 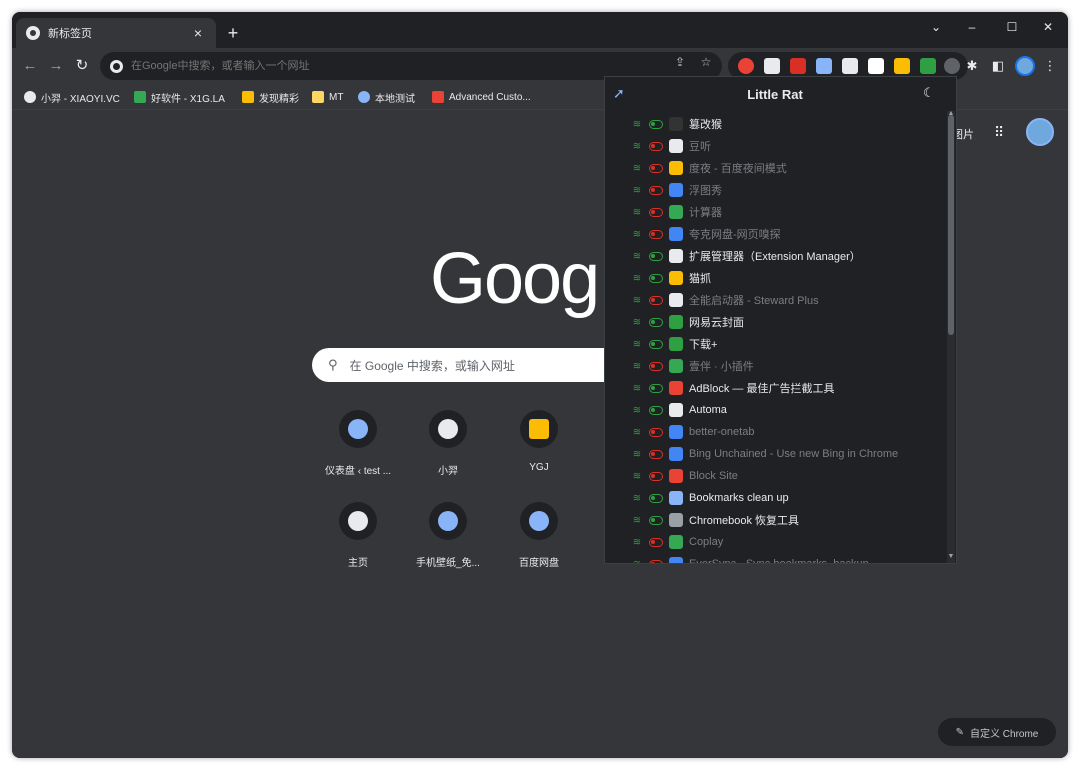 What do you see at coordinates (358, 535) in the screenshot?
I see `shortcut-tile: 主页` at bounding box center [358, 535].